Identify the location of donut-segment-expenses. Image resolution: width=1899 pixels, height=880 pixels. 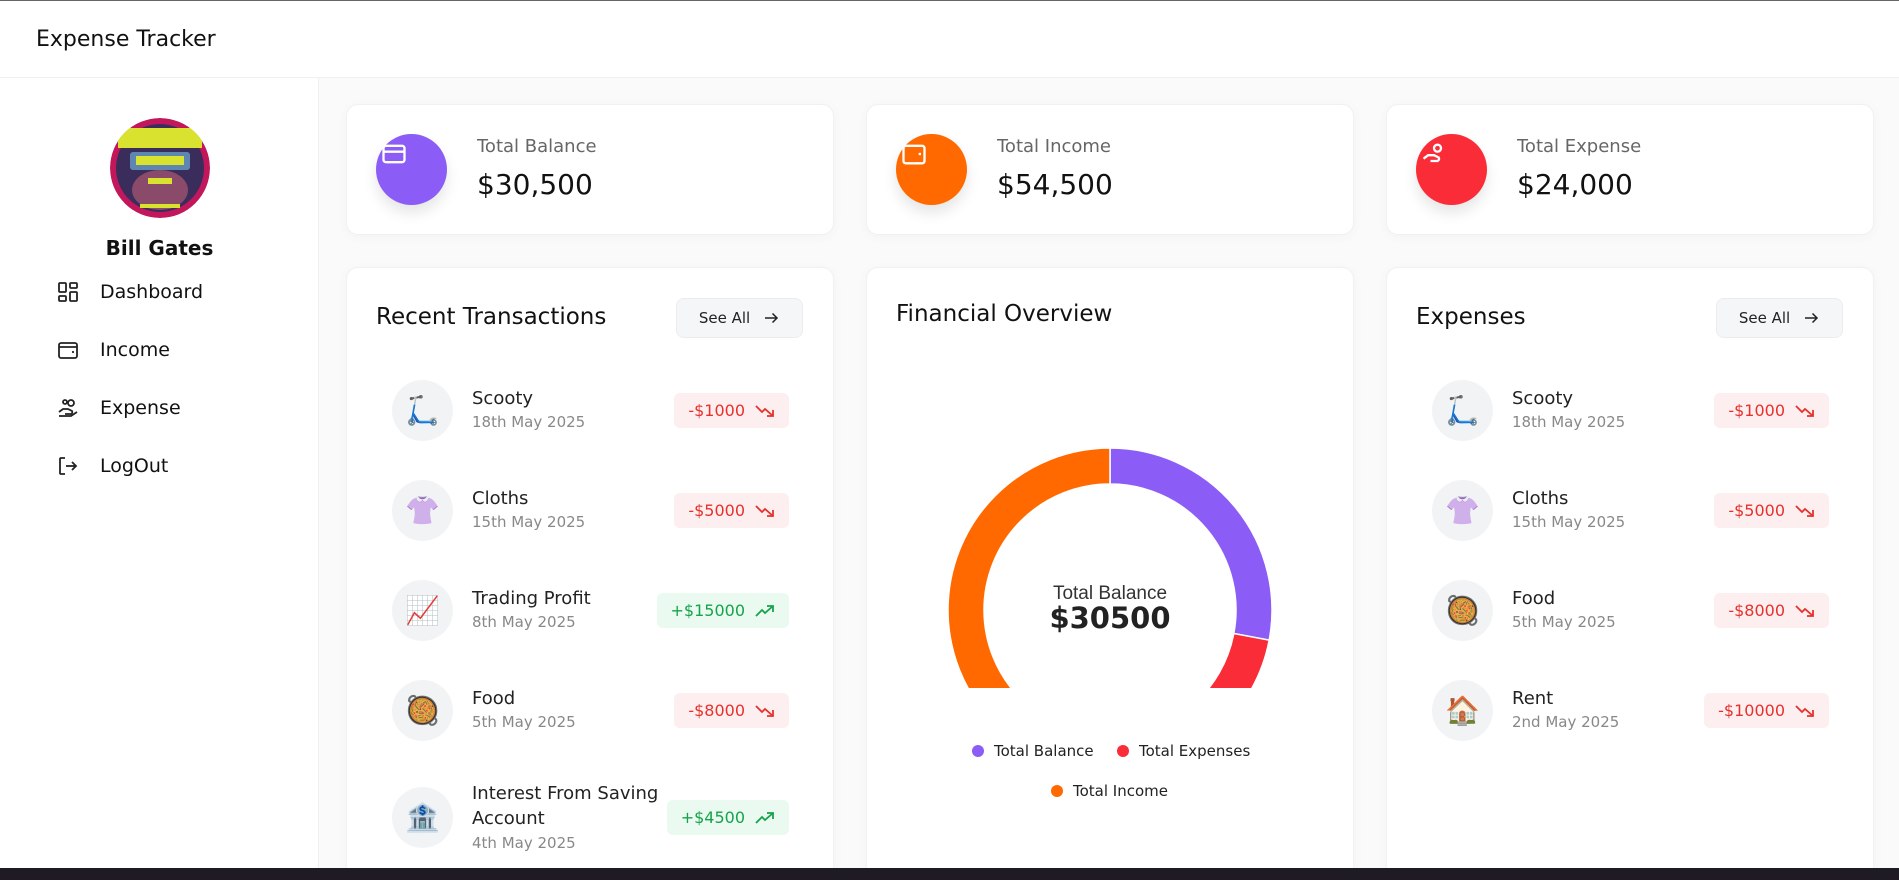
(1190, 702).